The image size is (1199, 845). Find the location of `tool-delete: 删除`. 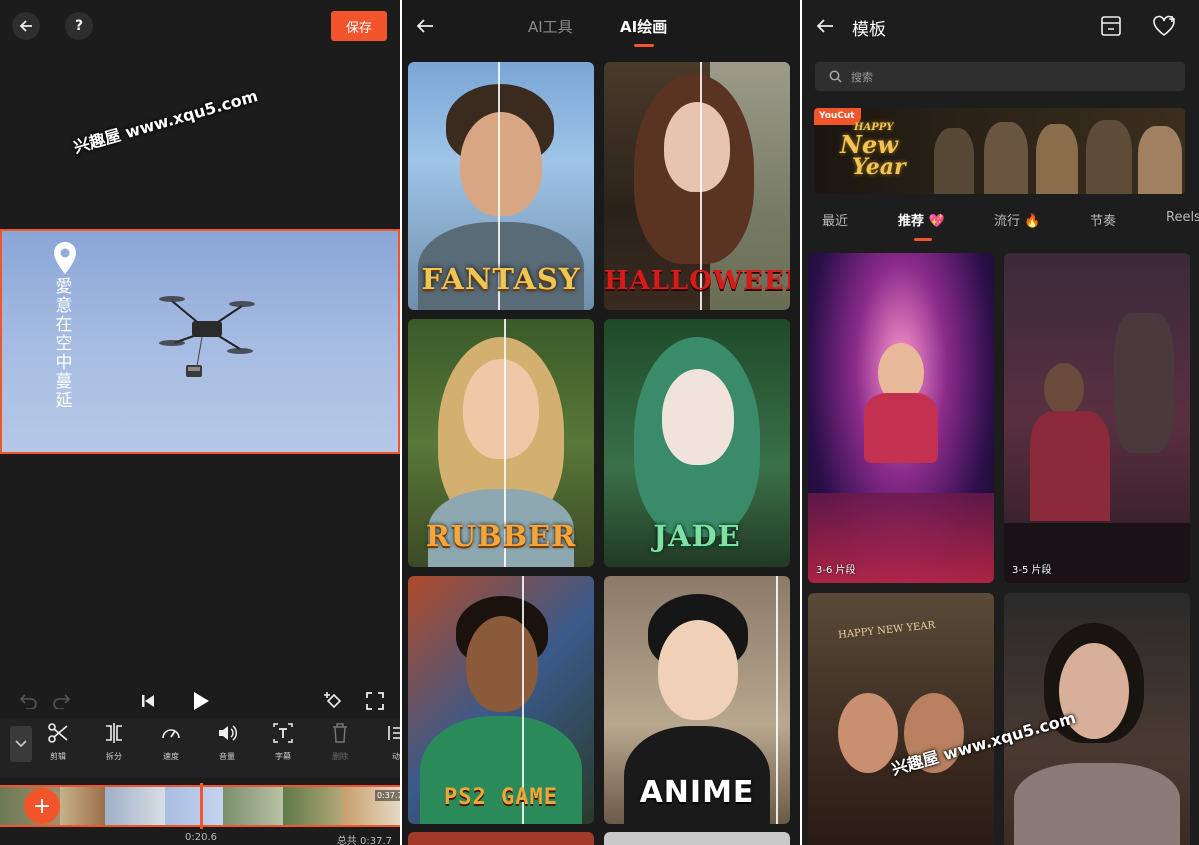

tool-delete: 删除 is located at coordinates (340, 742).